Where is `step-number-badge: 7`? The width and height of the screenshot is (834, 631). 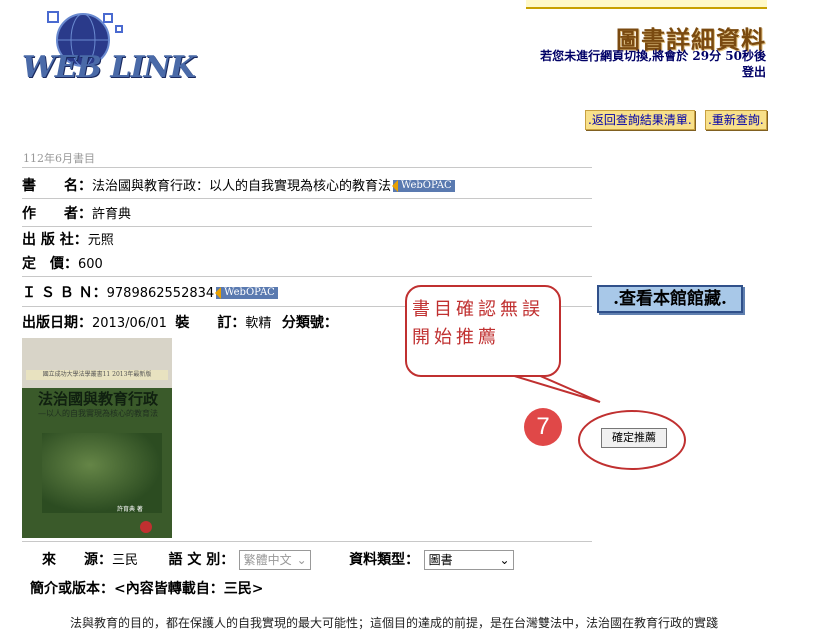 step-number-badge: 7 is located at coordinates (543, 427).